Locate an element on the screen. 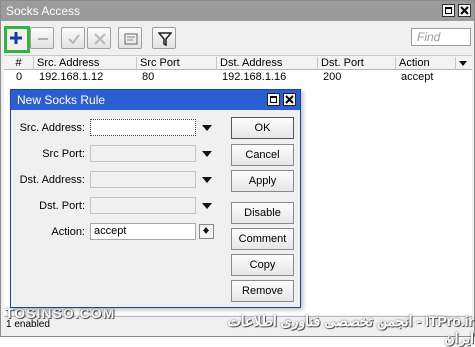 The height and width of the screenshot is (347, 475). src-address-field is located at coordinates (143, 127).